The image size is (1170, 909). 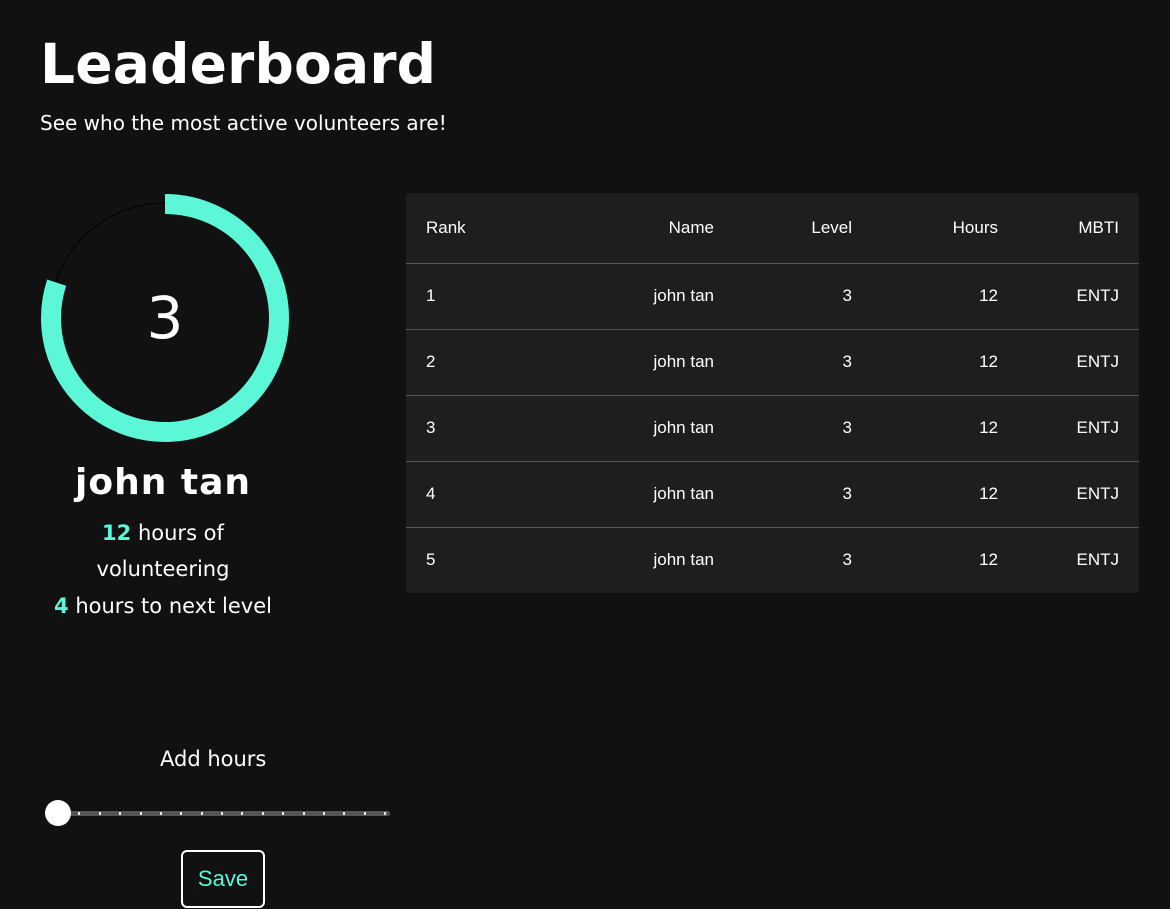 I want to click on table-row: 5 john tan 3 12 ENTJ, so click(x=772, y=560).